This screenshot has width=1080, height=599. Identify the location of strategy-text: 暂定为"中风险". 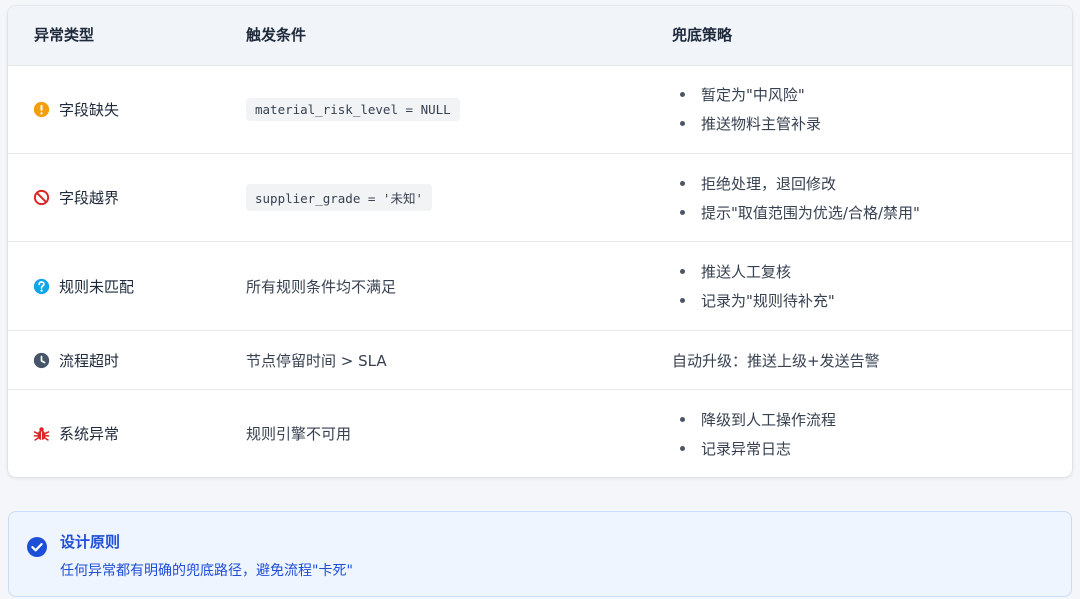
(753, 95).